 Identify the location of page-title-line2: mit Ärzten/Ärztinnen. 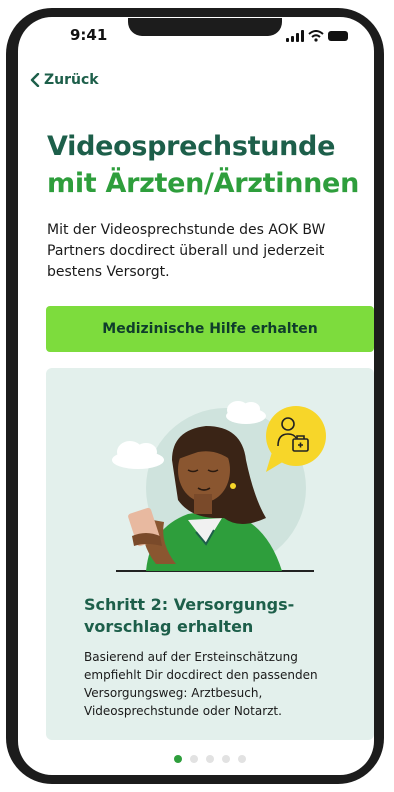
(203, 183).